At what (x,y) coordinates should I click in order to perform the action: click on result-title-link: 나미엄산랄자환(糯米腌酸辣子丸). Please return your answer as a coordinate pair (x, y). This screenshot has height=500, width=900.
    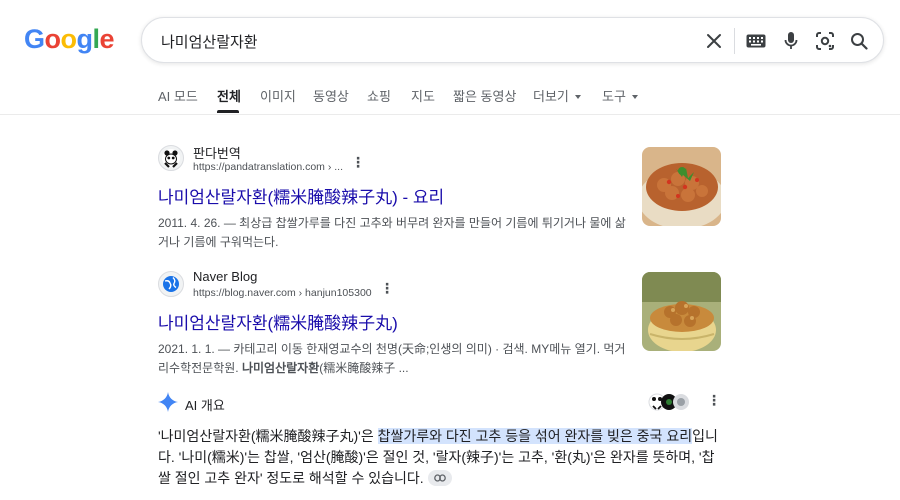
    Looking at the image, I should click on (393, 321).